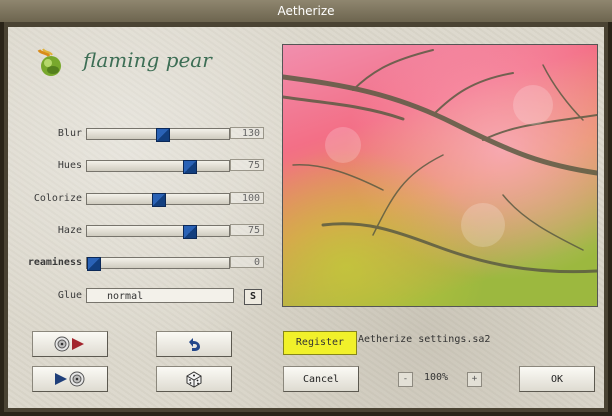 The width and height of the screenshot is (612, 416). I want to click on brand-name: flaming pear, so click(147, 60).